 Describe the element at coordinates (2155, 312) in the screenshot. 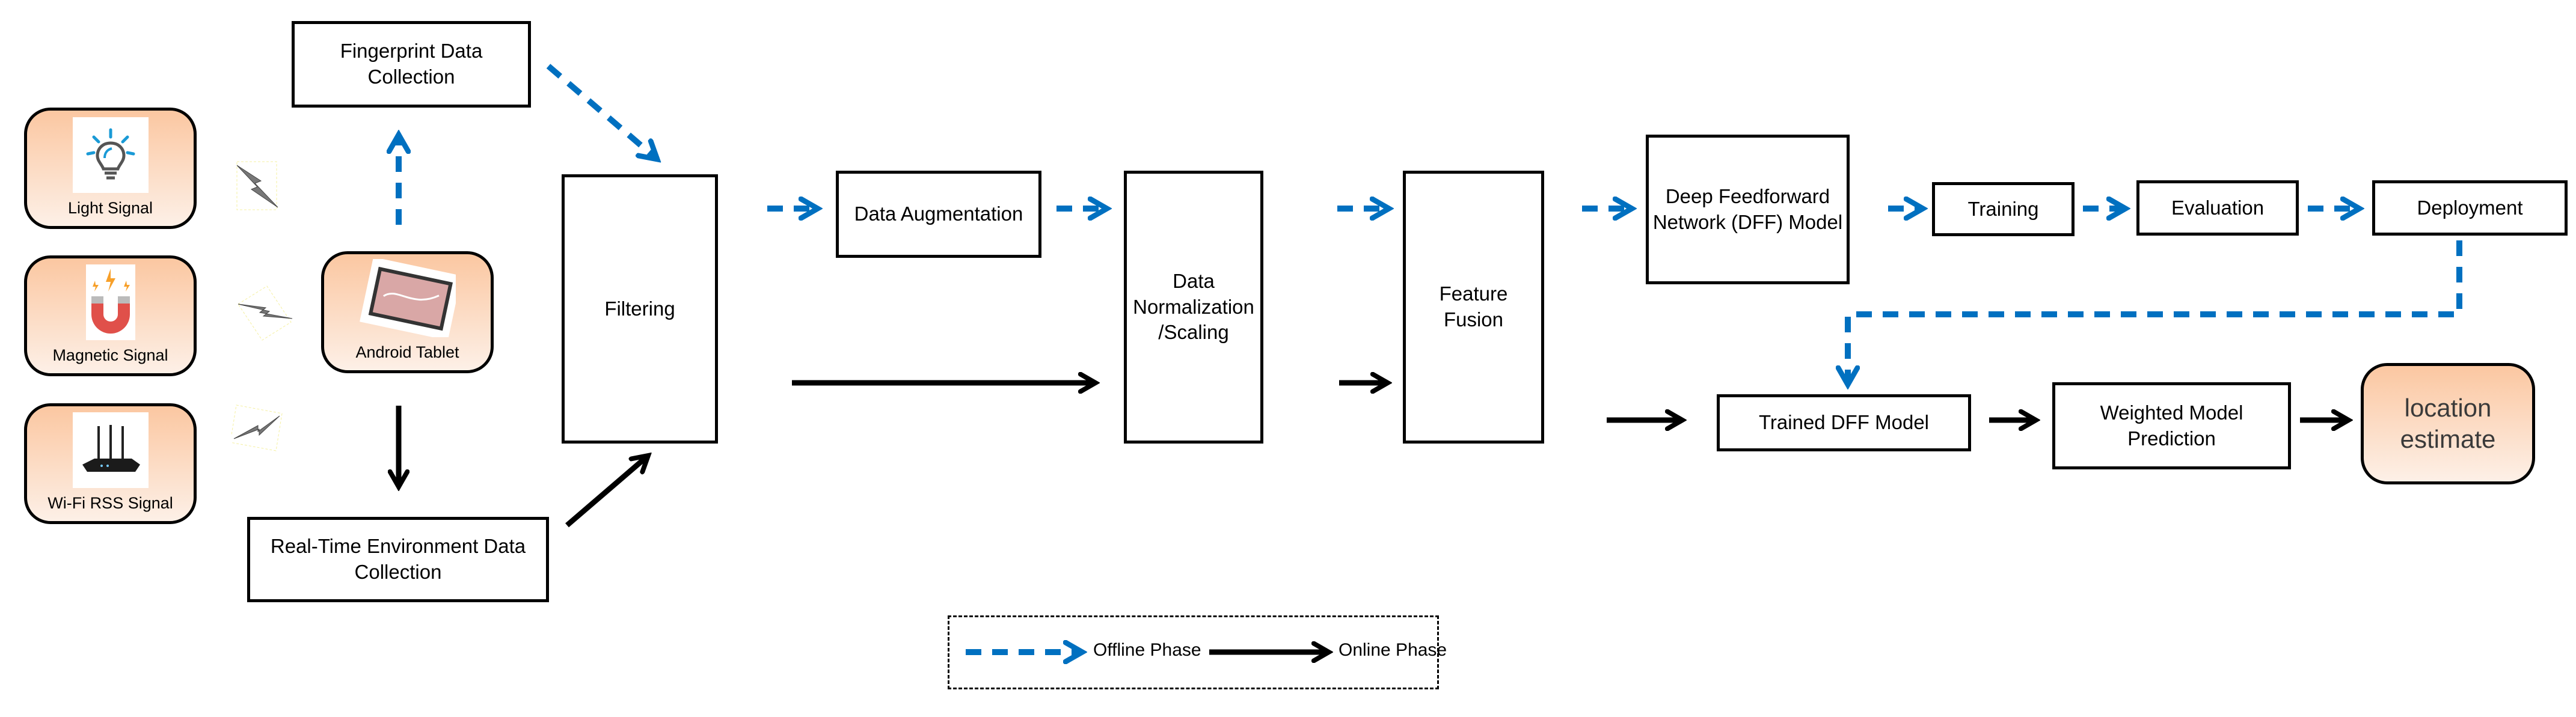

I see `offline-arrow-deployment-to-trained-model` at that location.